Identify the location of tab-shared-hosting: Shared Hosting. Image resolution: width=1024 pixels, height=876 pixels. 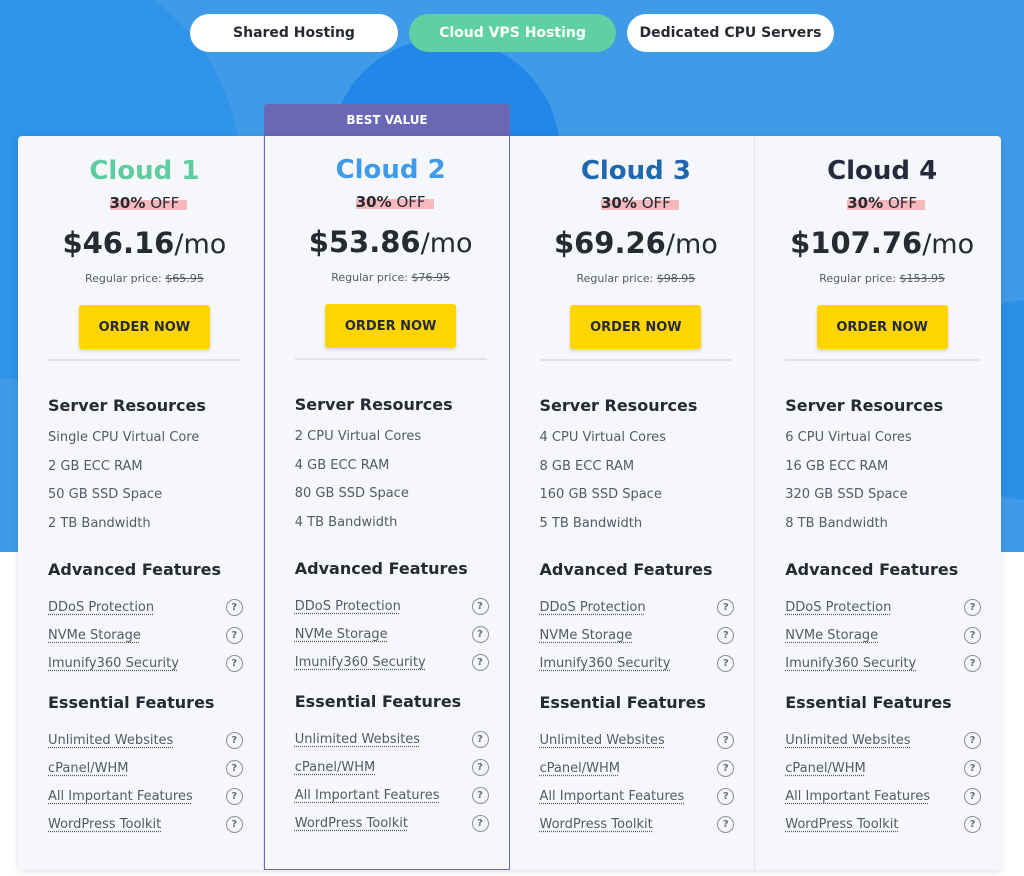
(294, 33).